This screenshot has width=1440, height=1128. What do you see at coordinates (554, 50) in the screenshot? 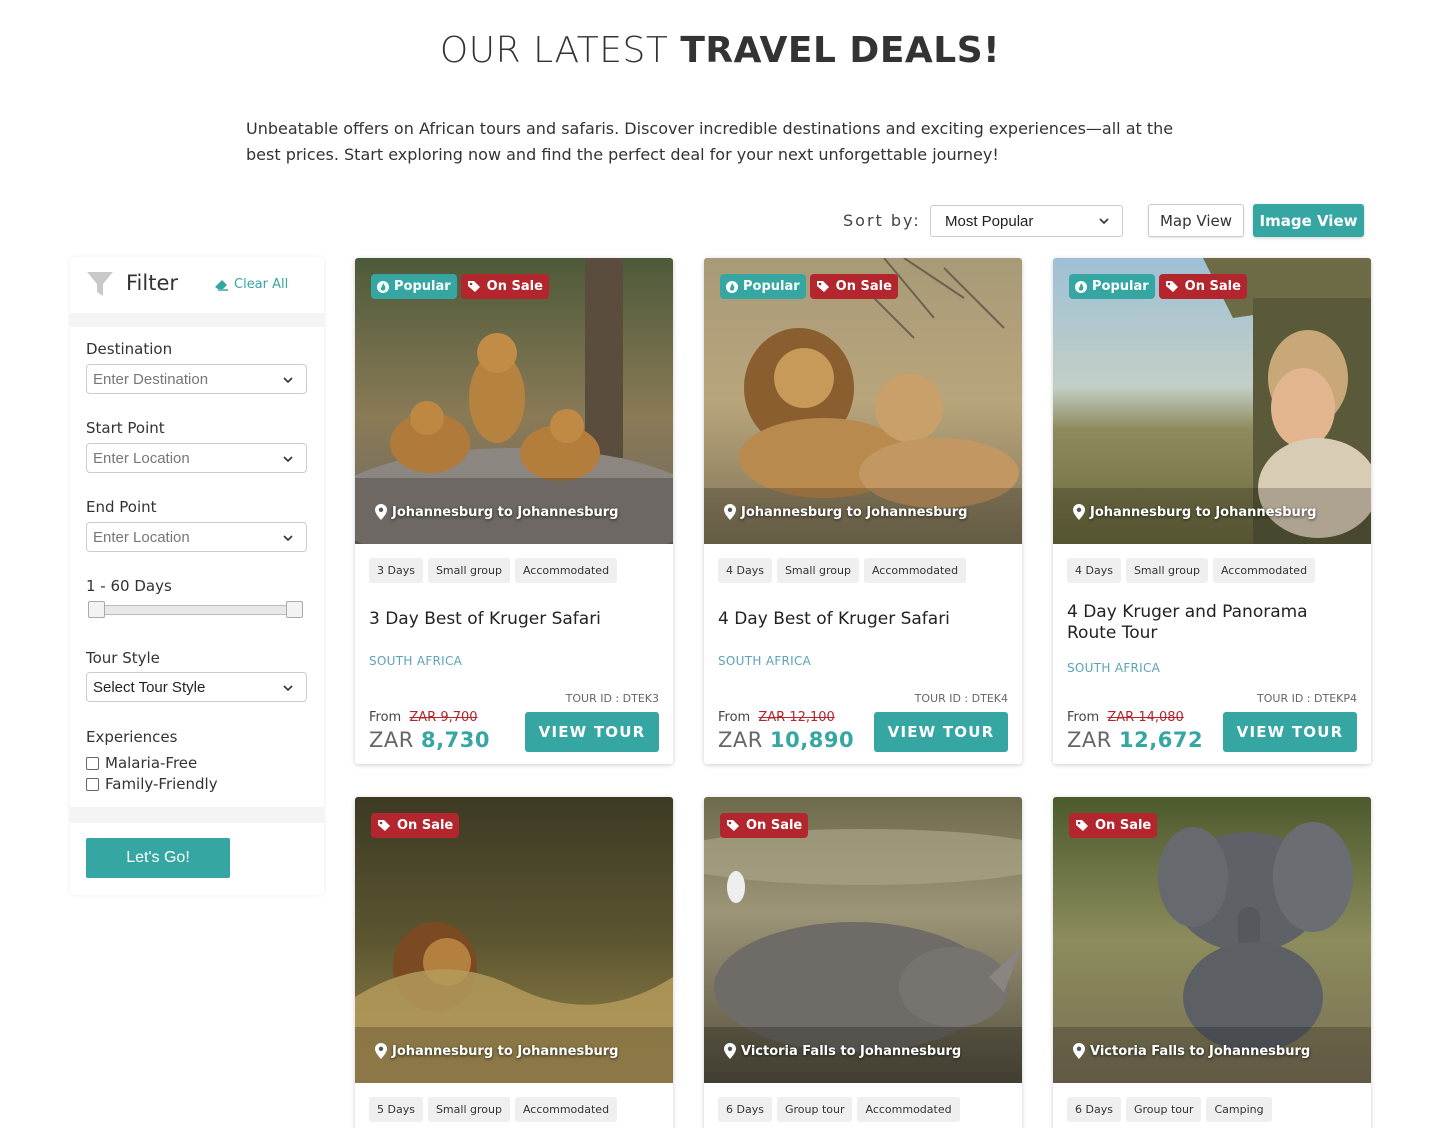
I see `page-title-light: OUR LATEST` at bounding box center [554, 50].